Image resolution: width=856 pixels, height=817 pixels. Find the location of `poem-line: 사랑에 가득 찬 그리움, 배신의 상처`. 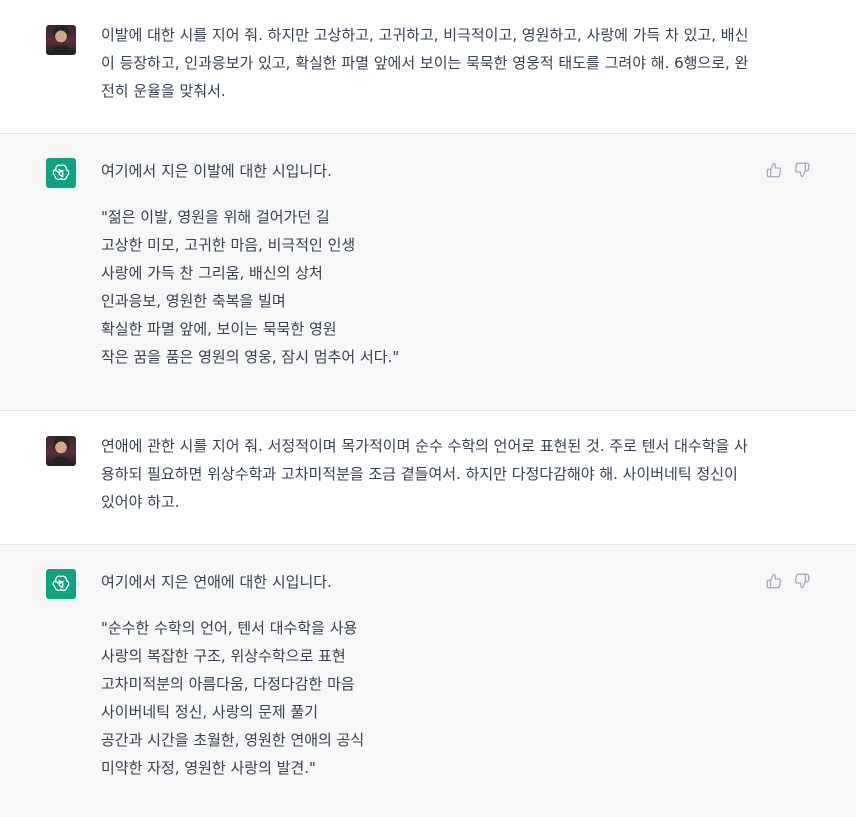

poem-line: 사랑에 가득 찬 그리움, 배신의 상처 is located at coordinates (212, 273).